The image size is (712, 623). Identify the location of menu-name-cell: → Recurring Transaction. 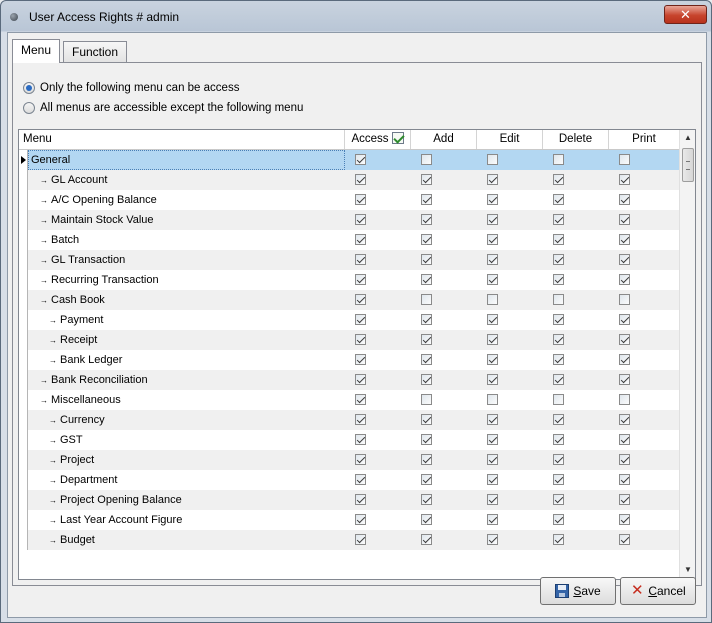
(186, 280).